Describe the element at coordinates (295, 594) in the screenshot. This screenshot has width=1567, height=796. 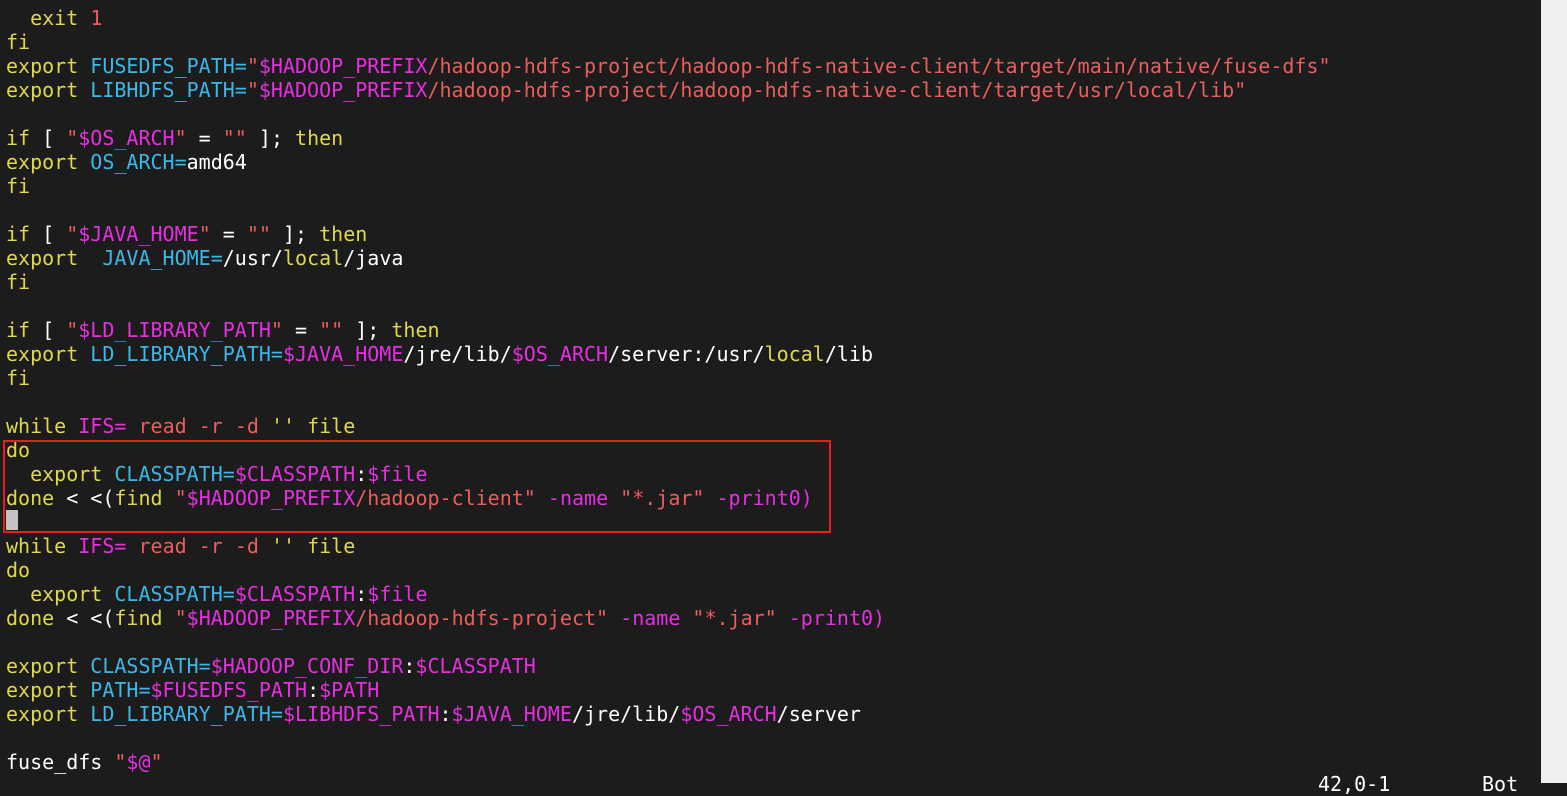
I see `code-token: $CLASSPATH` at that location.